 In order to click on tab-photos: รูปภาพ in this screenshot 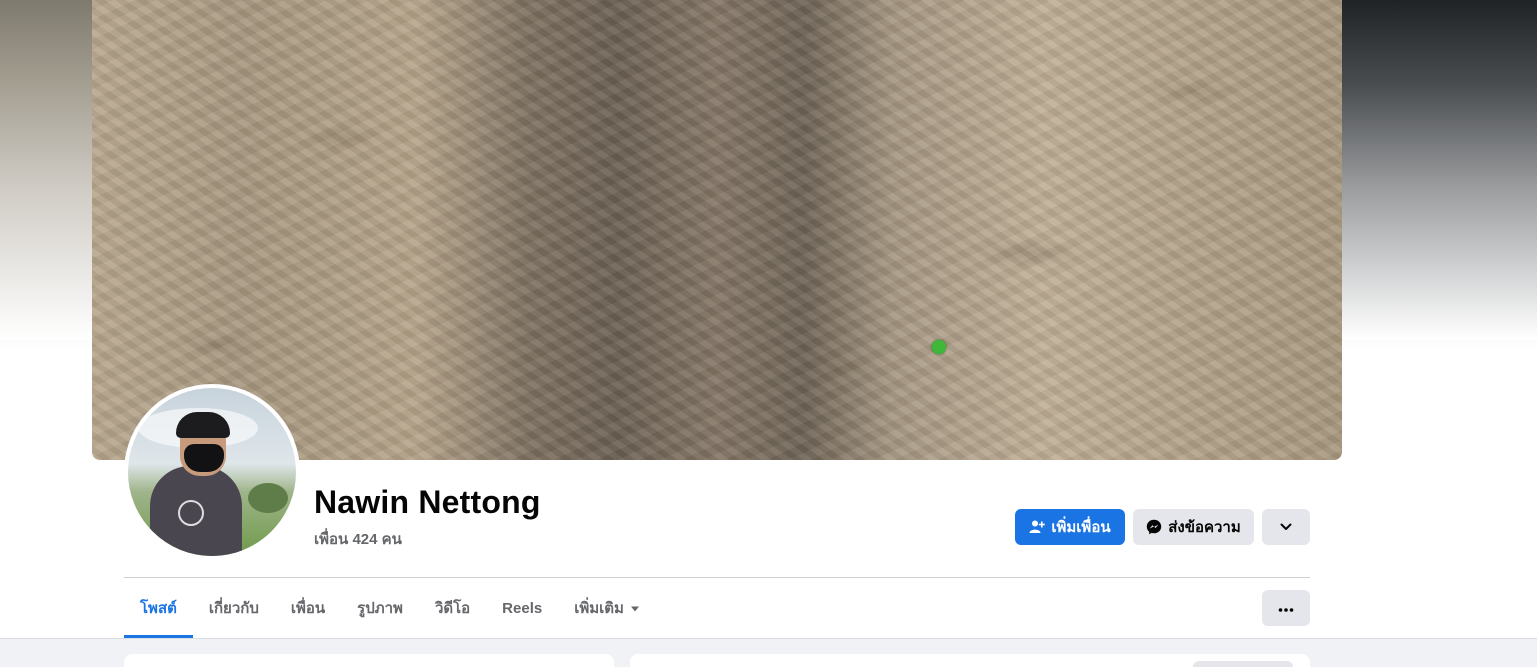, I will do `click(380, 608)`.